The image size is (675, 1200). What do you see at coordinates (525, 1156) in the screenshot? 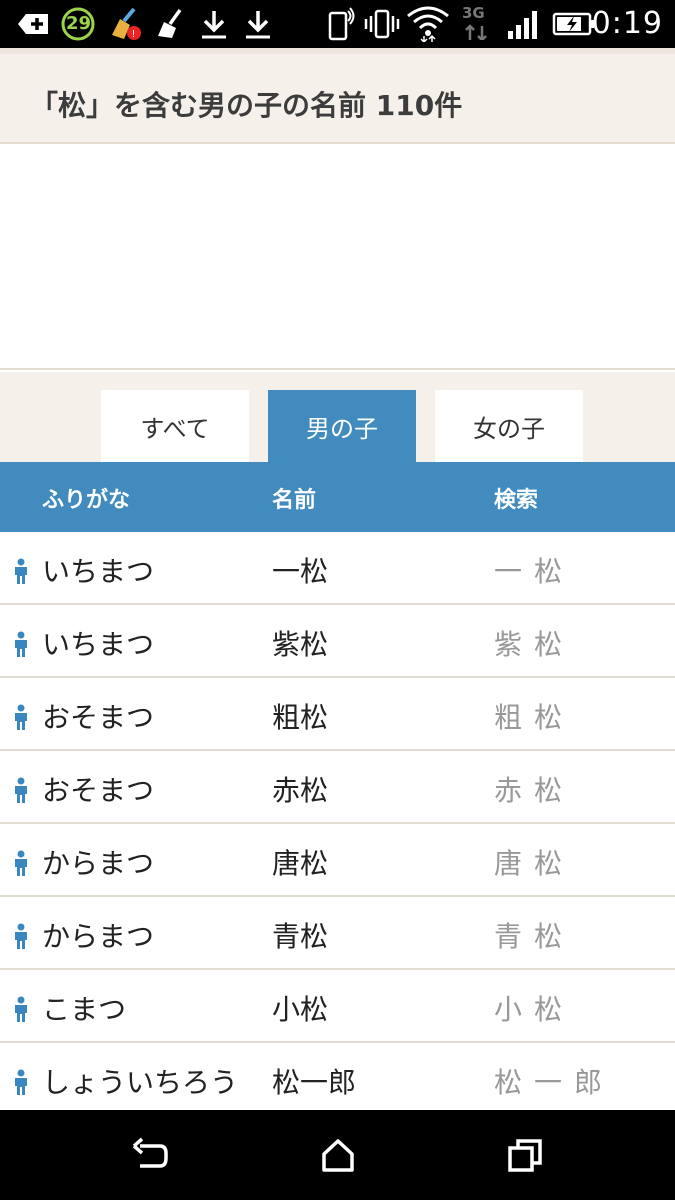
I see `recents-icon` at bounding box center [525, 1156].